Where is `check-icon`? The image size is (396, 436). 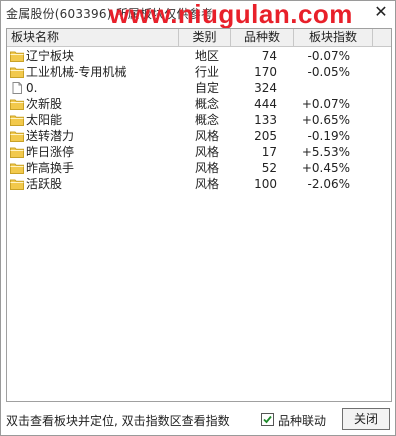 check-icon is located at coordinates (267, 419).